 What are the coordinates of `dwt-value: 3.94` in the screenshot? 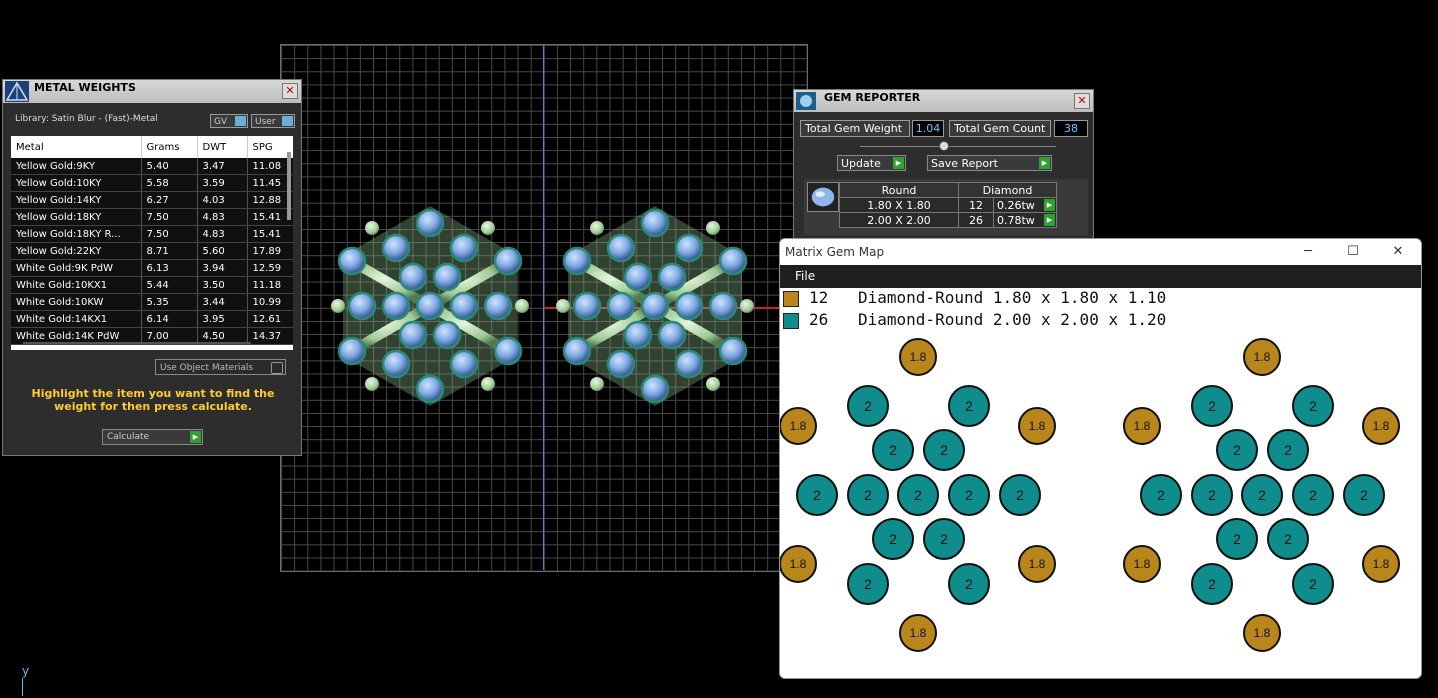 It's located at (222, 268).